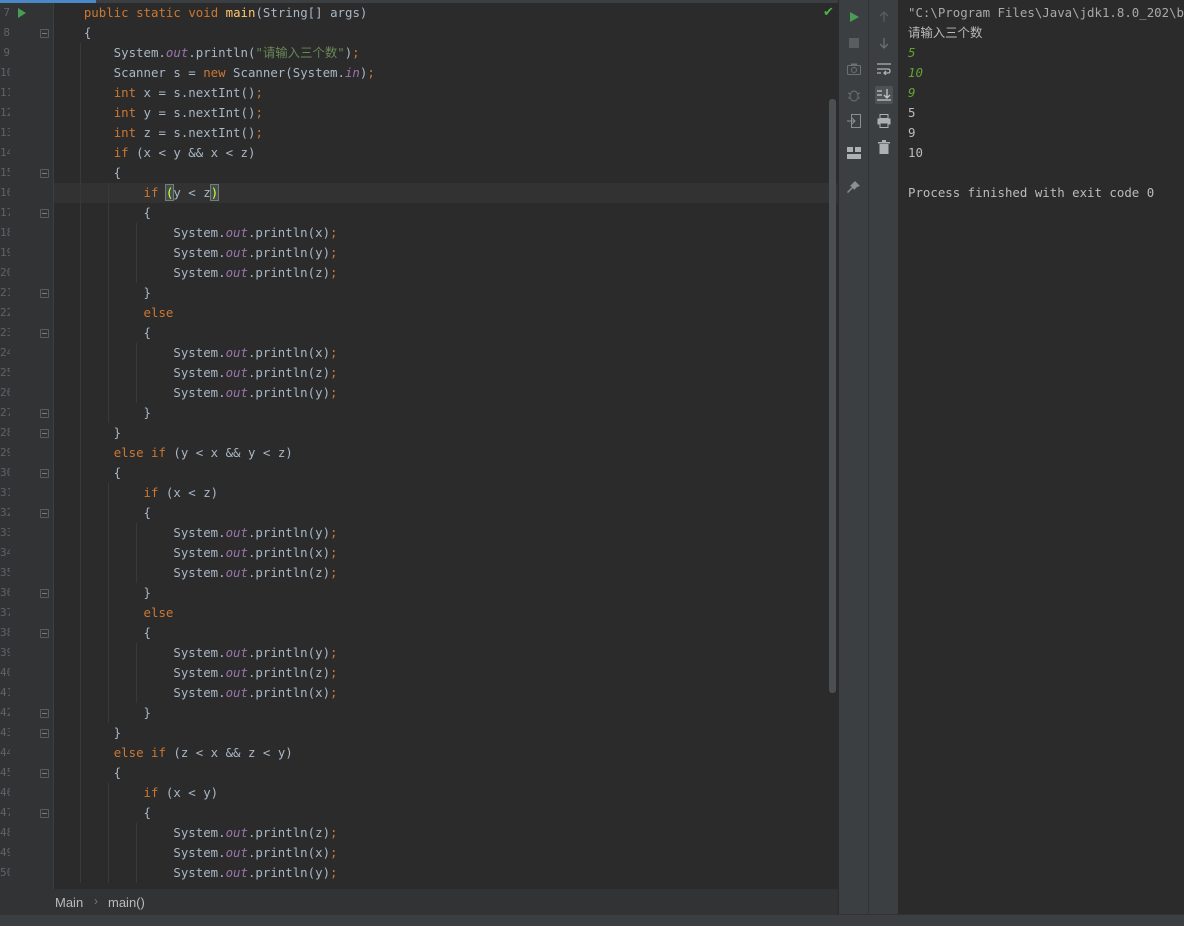 The width and height of the screenshot is (1184, 926). Describe the element at coordinates (884, 95) in the screenshot. I see `scroll-to-end-icon` at that location.